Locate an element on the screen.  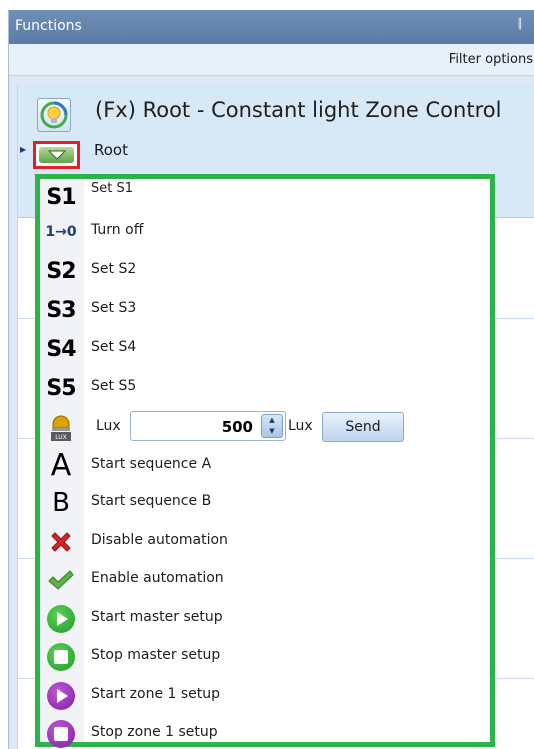
s2-icon: S2 is located at coordinates (61, 271).